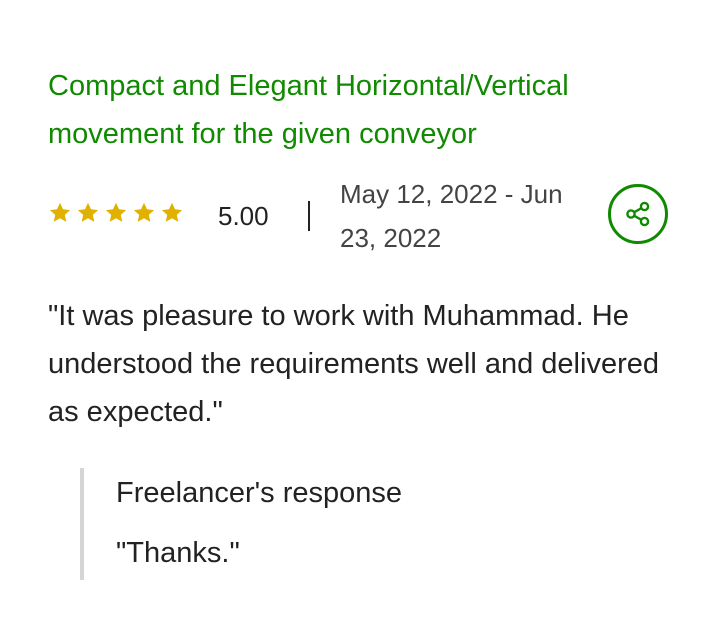 This screenshot has width=720, height=629. I want to click on review-meta: 5.00 May 12, 2022 - Jun 23, 2022, so click(360, 216).